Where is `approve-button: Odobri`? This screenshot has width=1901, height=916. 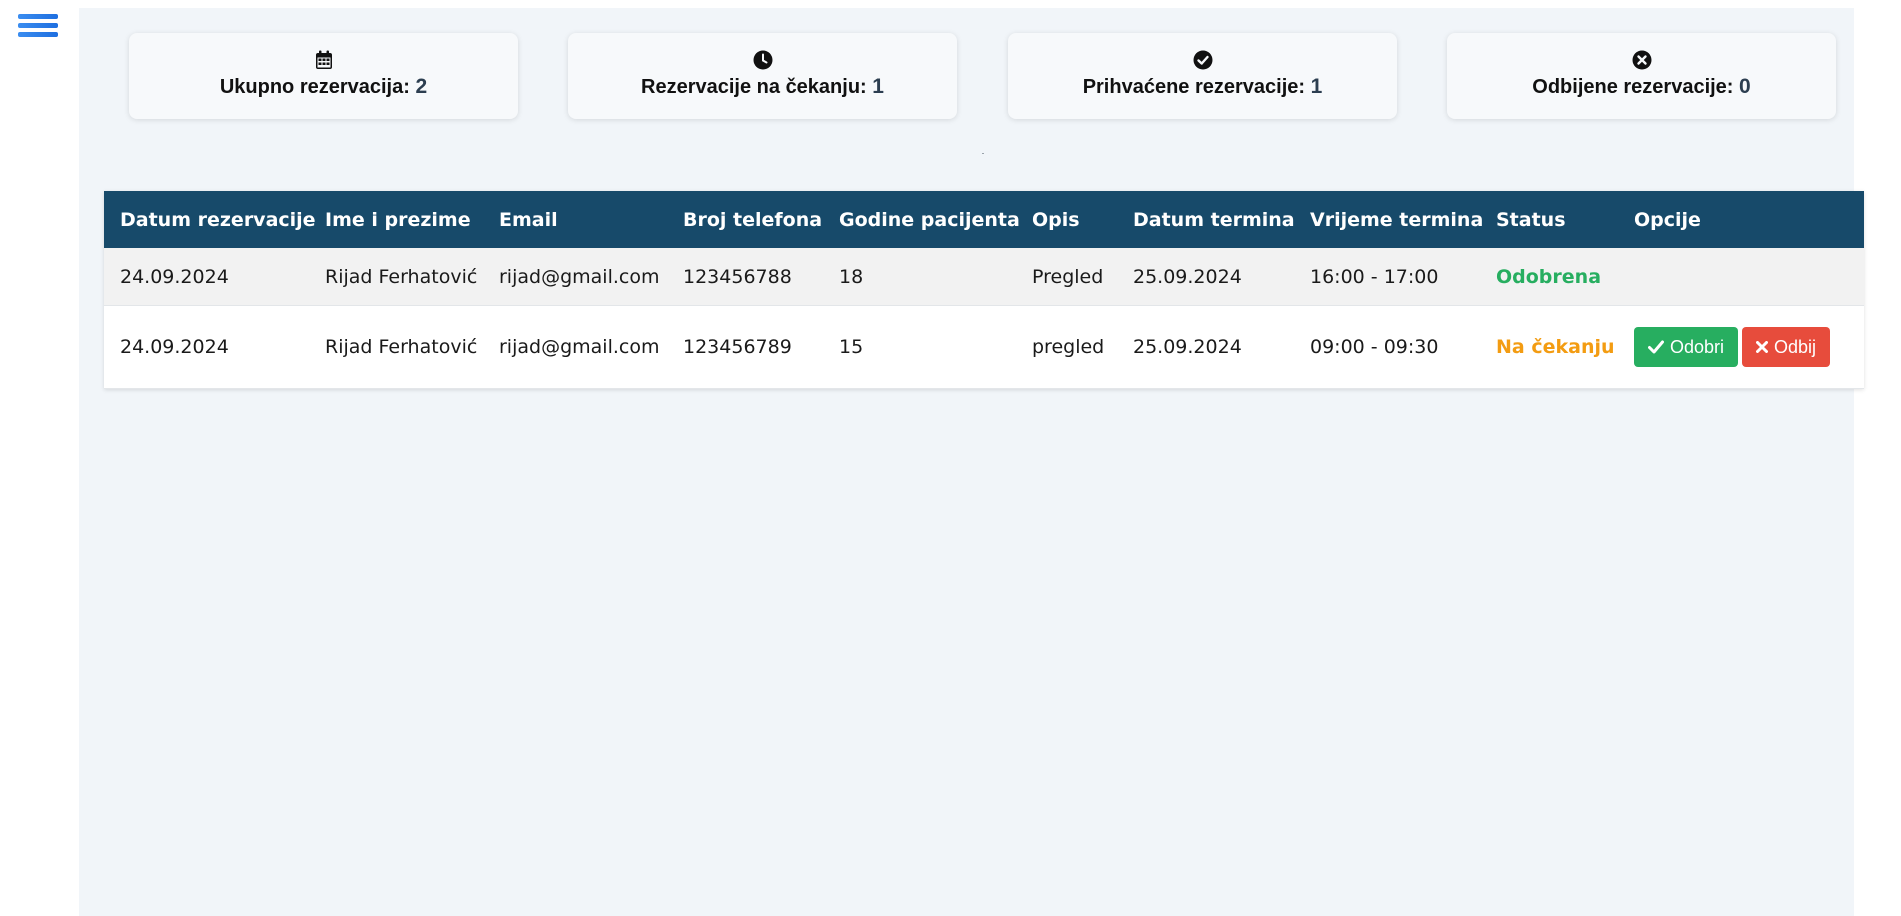 approve-button: Odobri is located at coordinates (1686, 347).